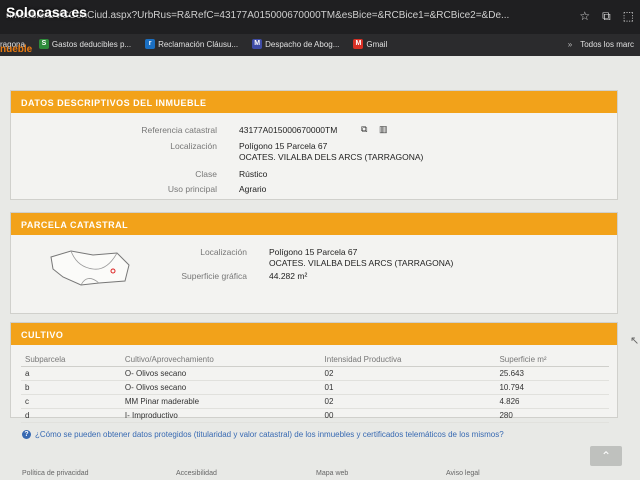 This screenshot has height=480, width=640. I want to click on table-row: b O- Olivos secano 01 10.794, so click(315, 387).